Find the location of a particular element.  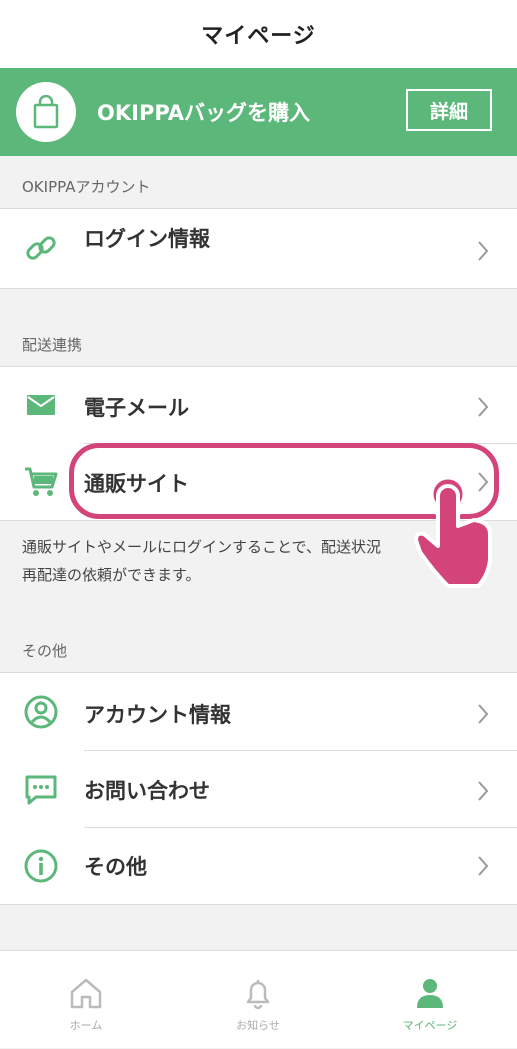

row-other: その他 is located at coordinates (258, 866).